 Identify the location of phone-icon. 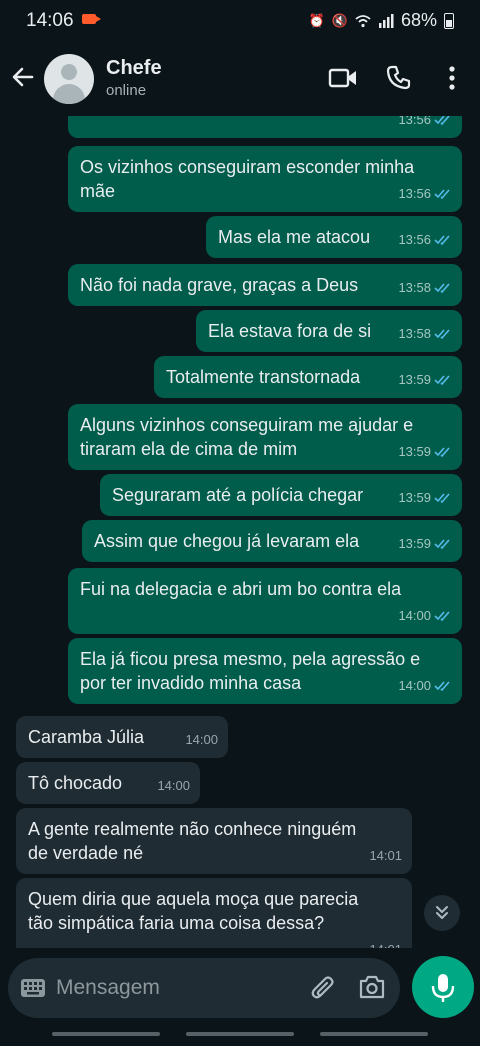
(399, 77).